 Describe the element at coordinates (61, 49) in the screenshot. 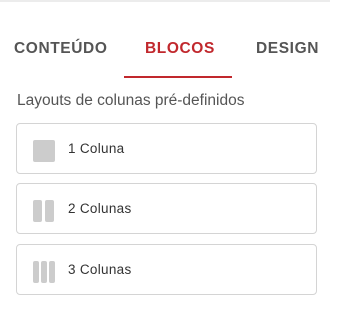

I see `tab-conteudo: CONTEÚDO` at that location.